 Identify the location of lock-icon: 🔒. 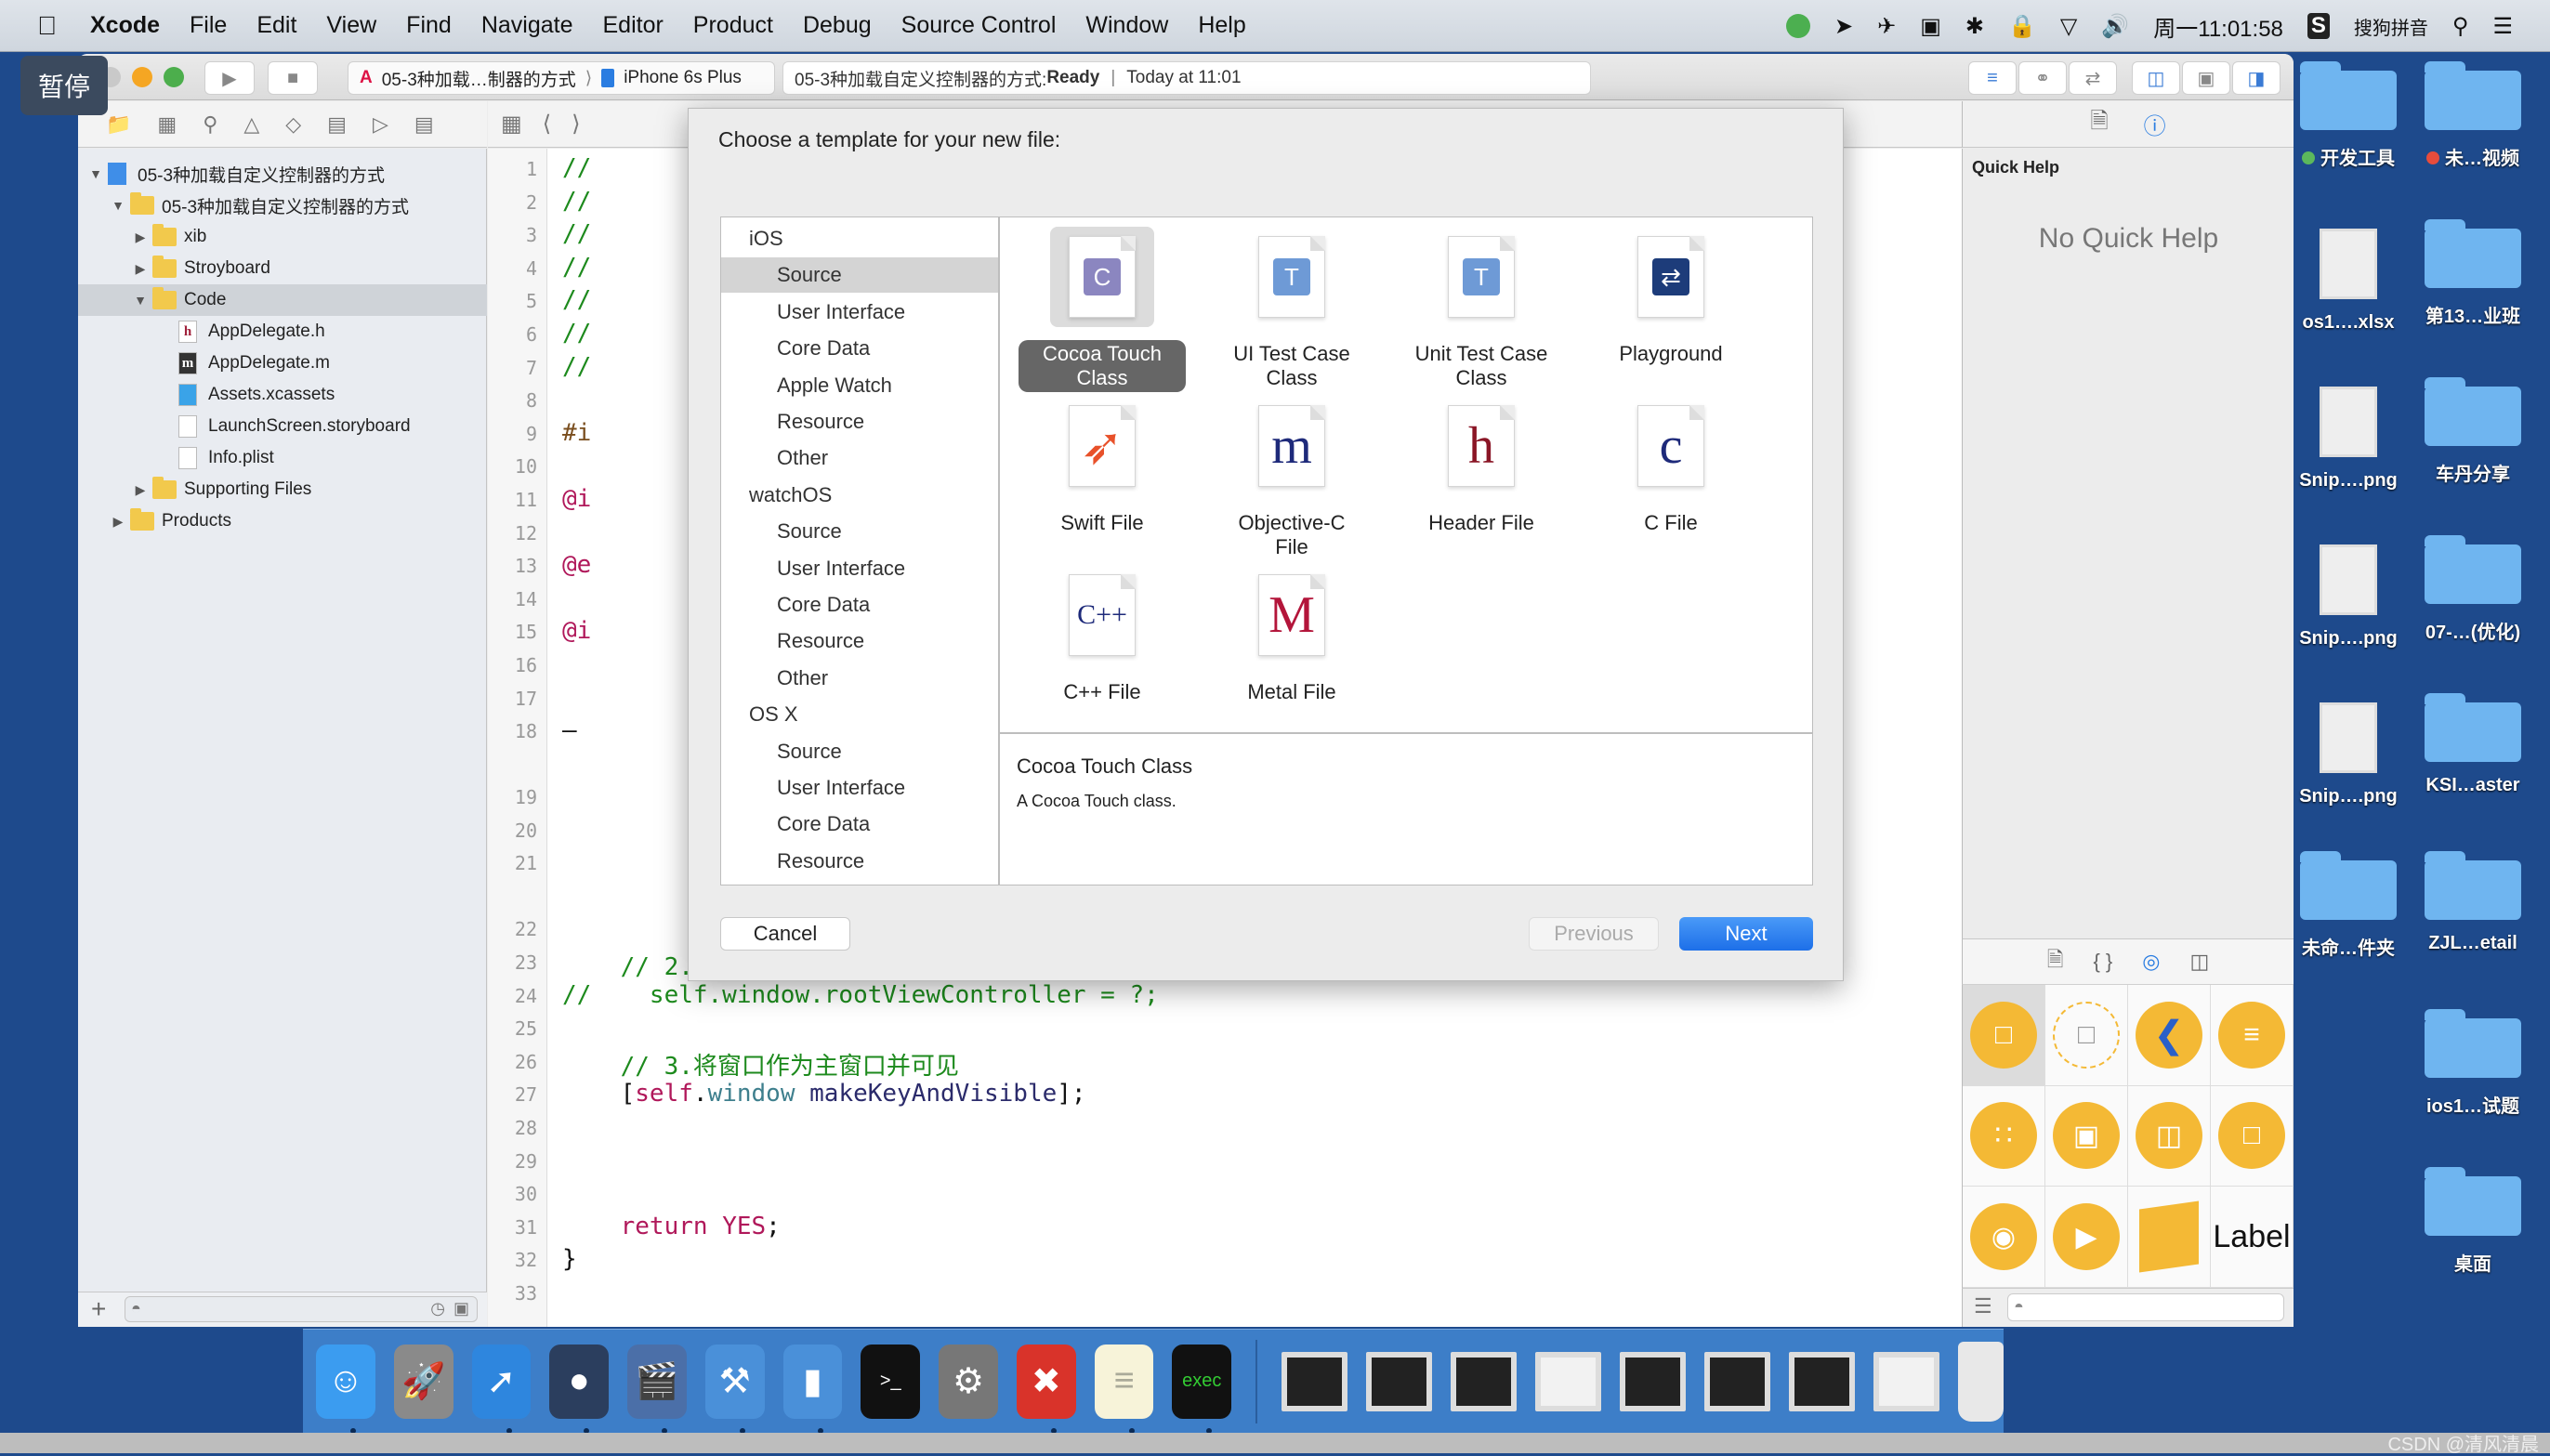
(2022, 26).